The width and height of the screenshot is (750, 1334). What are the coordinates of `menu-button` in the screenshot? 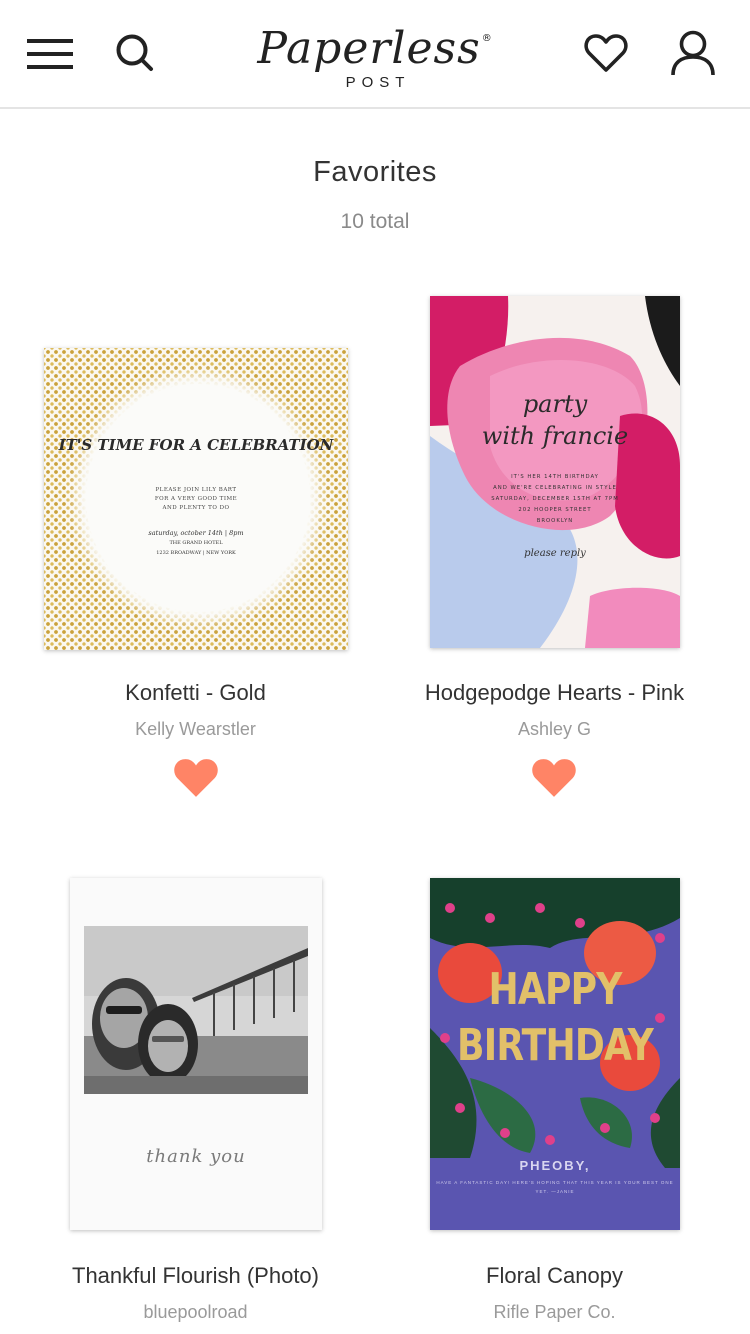 It's located at (50, 54).